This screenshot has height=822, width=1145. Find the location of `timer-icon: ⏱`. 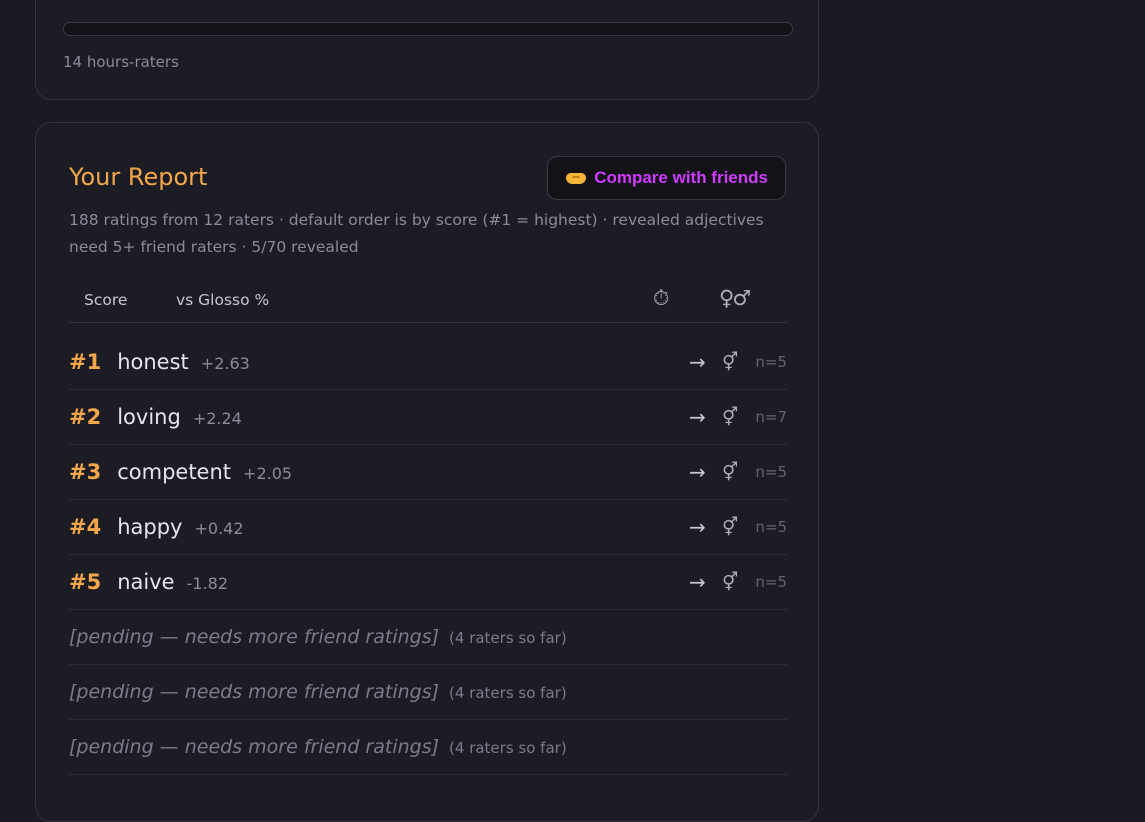

timer-icon: ⏱ is located at coordinates (661, 298).